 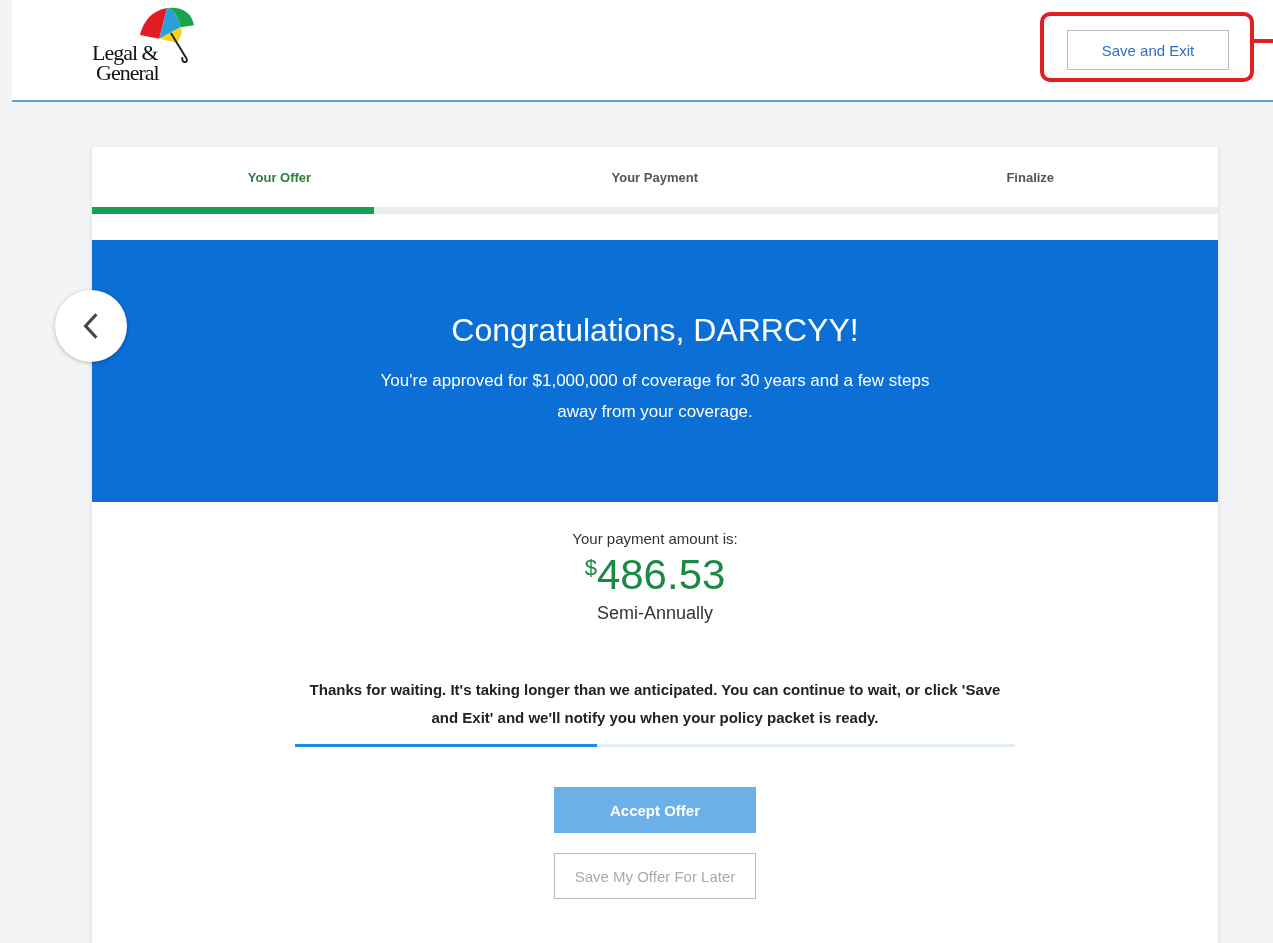 I want to click on save-and-exit-button: Save and Exit, so click(x=1148, y=50).